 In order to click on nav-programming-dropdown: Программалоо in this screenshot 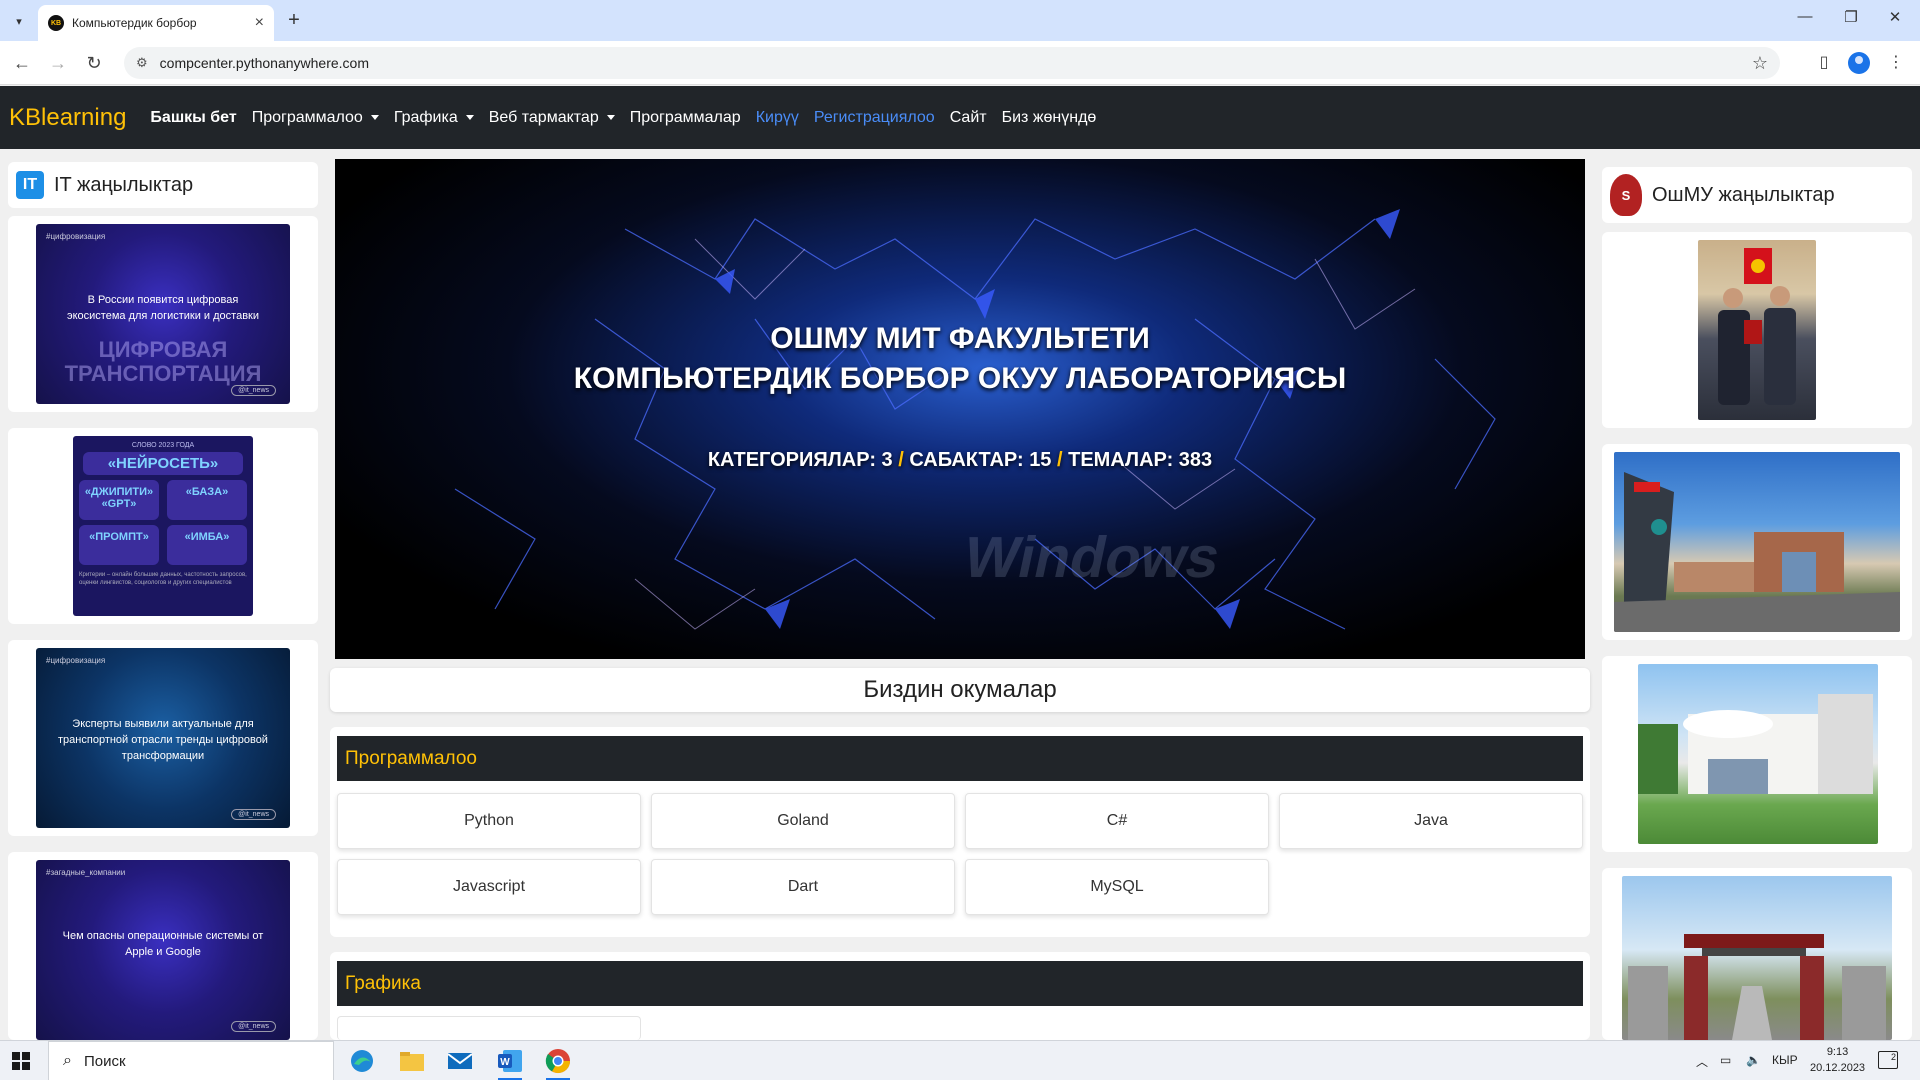, I will do `click(315, 118)`.